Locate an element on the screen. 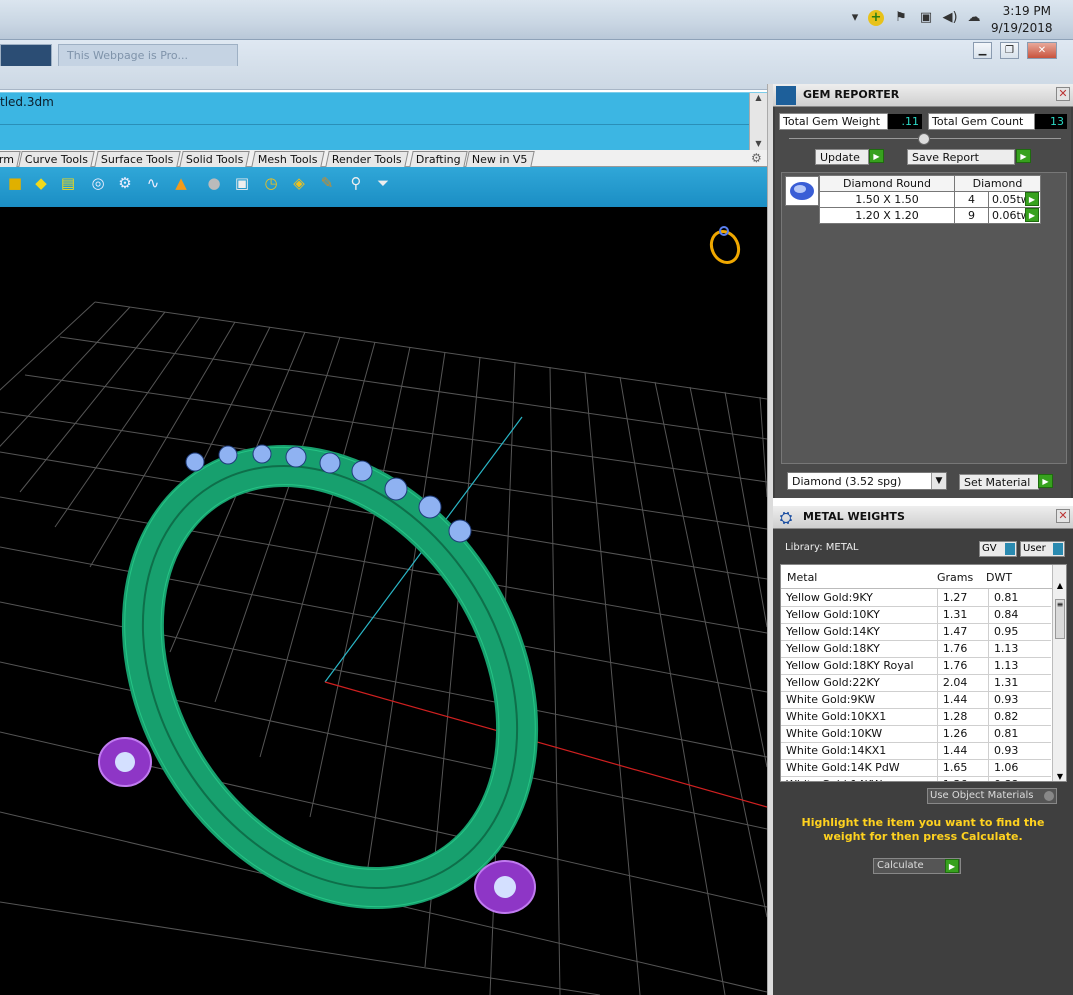  table-row: White Gold:9KW 1.44 0.93 is located at coordinates (916, 700).